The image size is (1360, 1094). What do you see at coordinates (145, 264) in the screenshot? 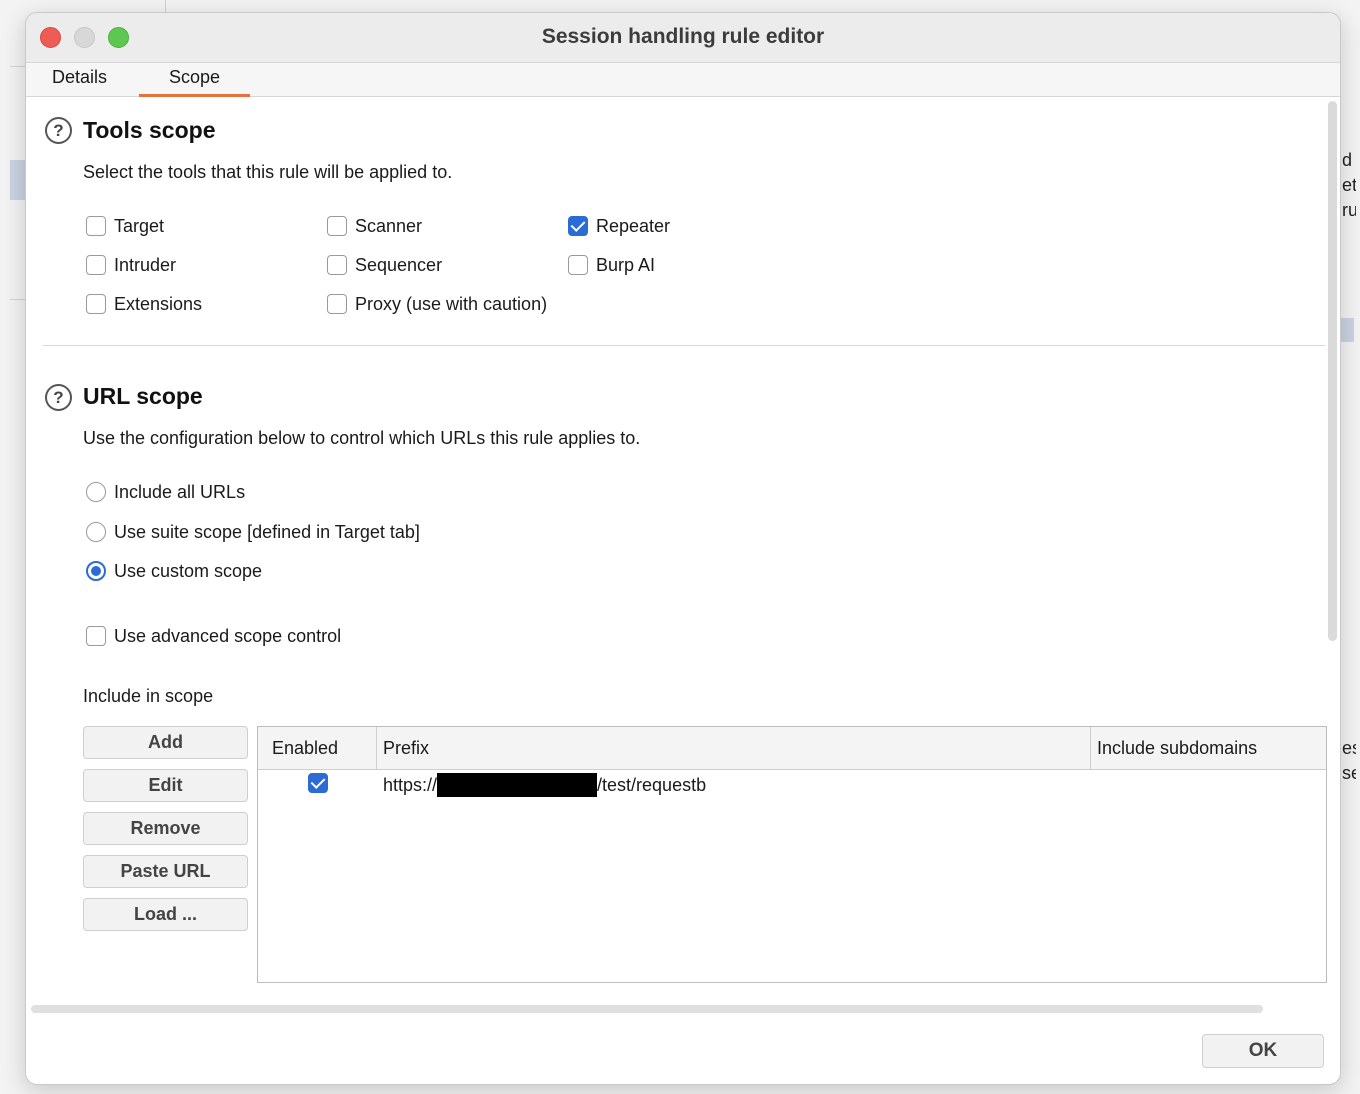
I see `checkbox-label: Intruder` at bounding box center [145, 264].